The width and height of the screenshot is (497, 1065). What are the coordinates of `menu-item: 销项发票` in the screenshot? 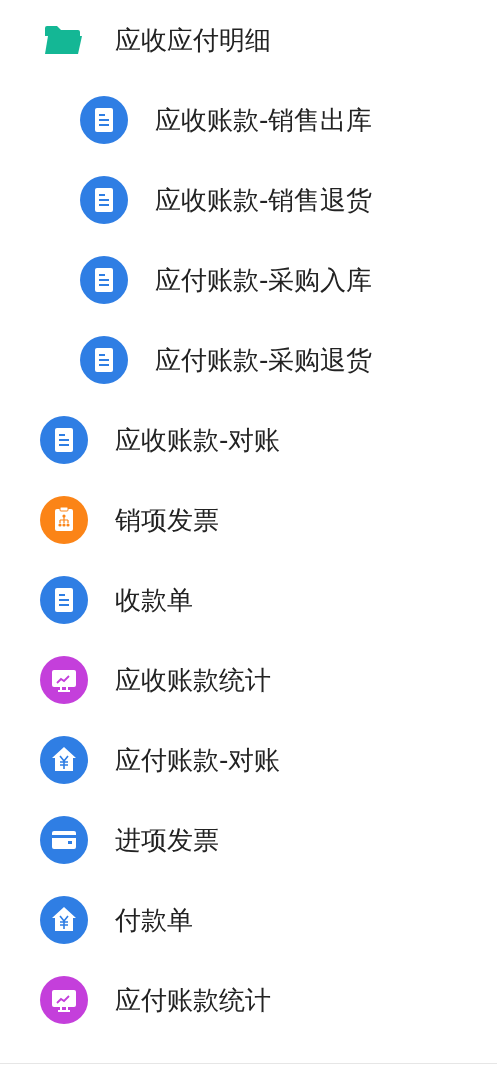 It's located at (248, 520).